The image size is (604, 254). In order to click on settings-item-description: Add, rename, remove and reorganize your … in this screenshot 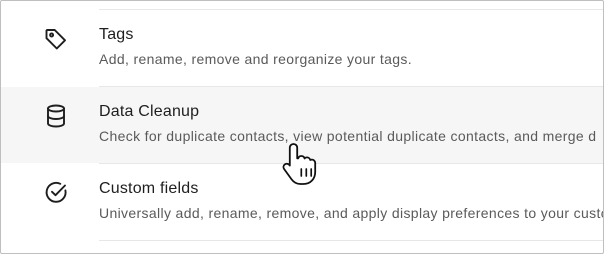, I will do `click(256, 59)`.